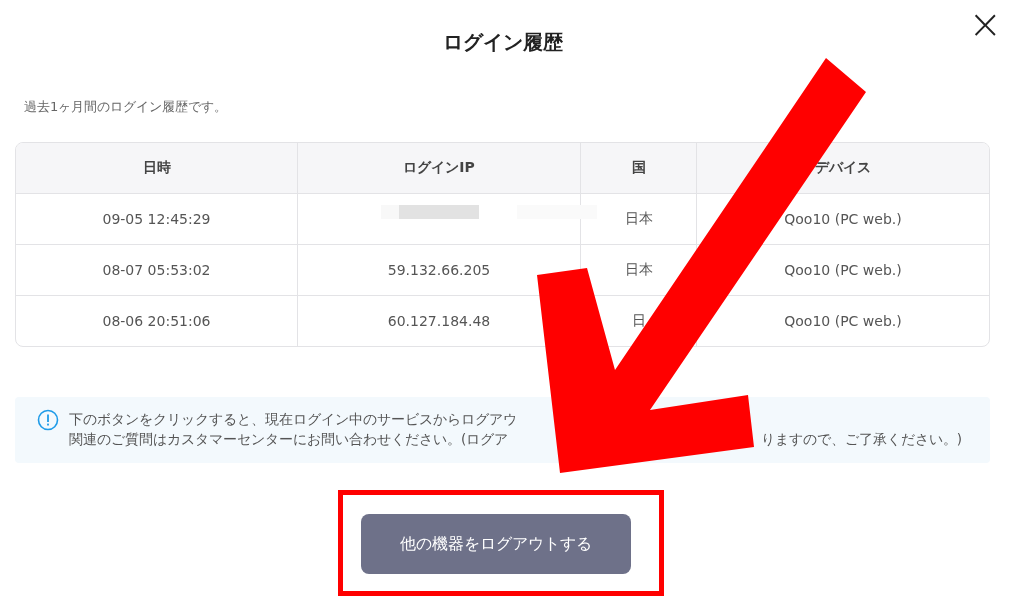  I want to click on table-cell: 60.127.184.48, so click(439, 321).